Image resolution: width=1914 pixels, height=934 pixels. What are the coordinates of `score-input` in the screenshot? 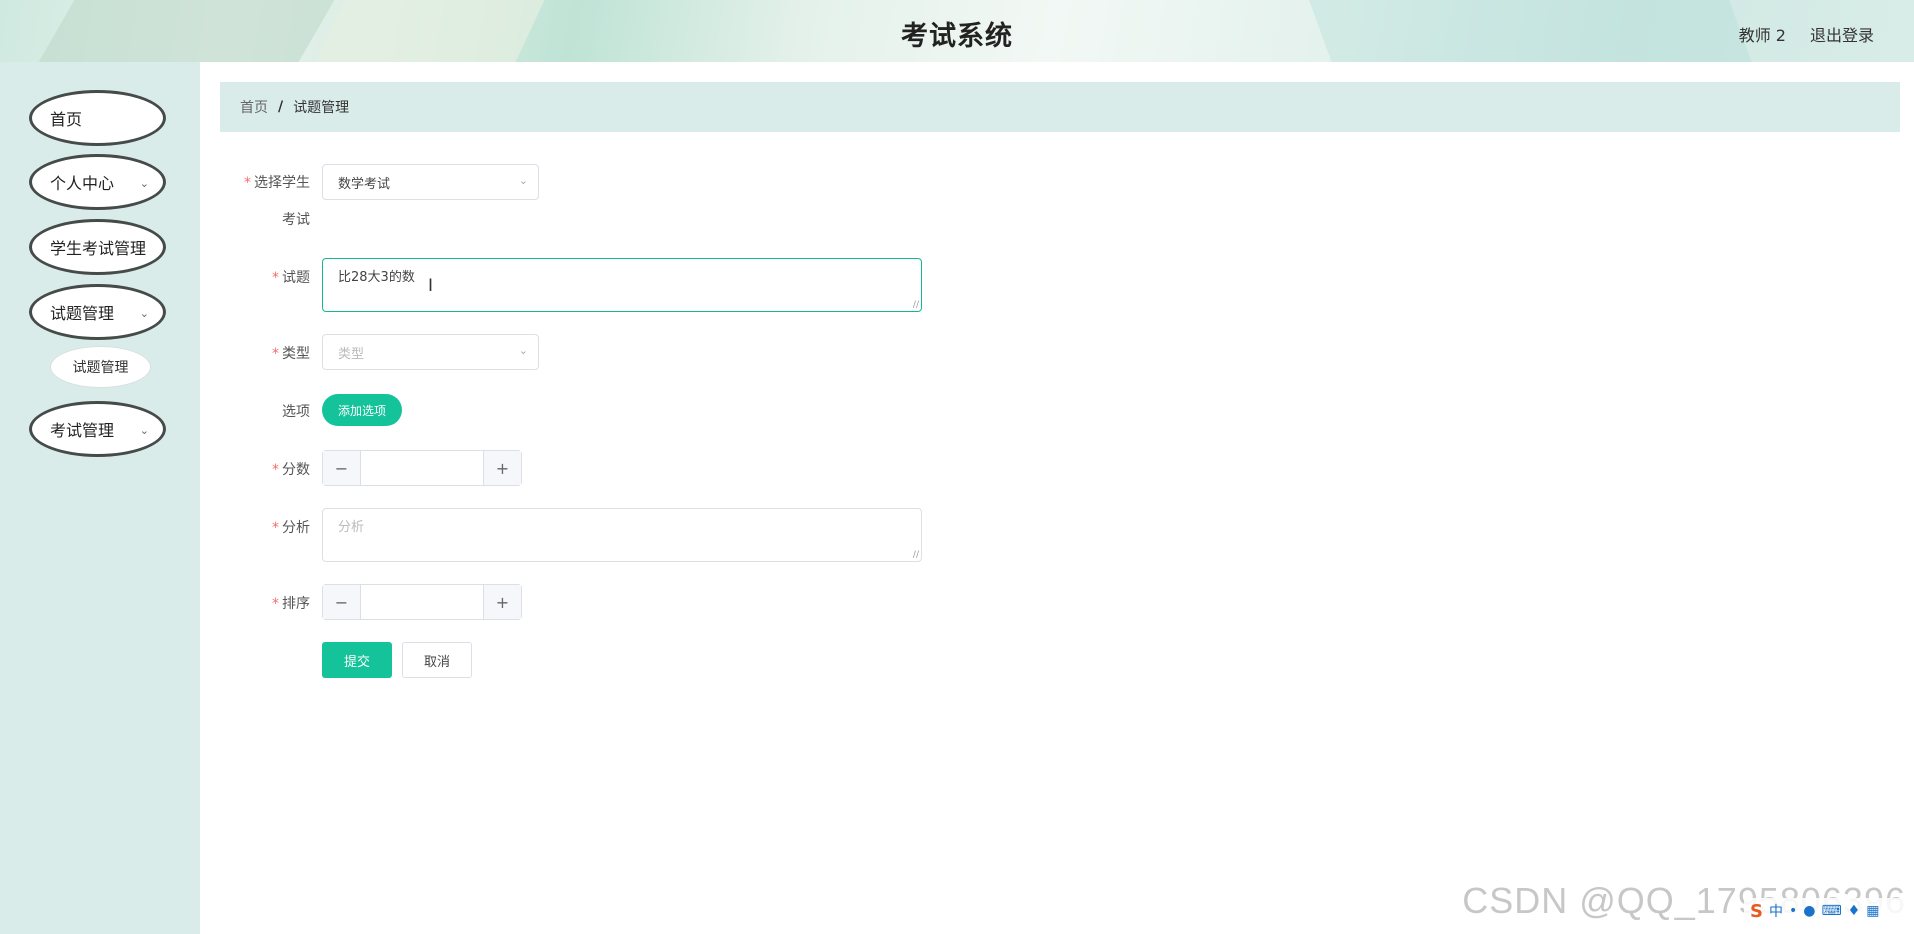 It's located at (422, 468).